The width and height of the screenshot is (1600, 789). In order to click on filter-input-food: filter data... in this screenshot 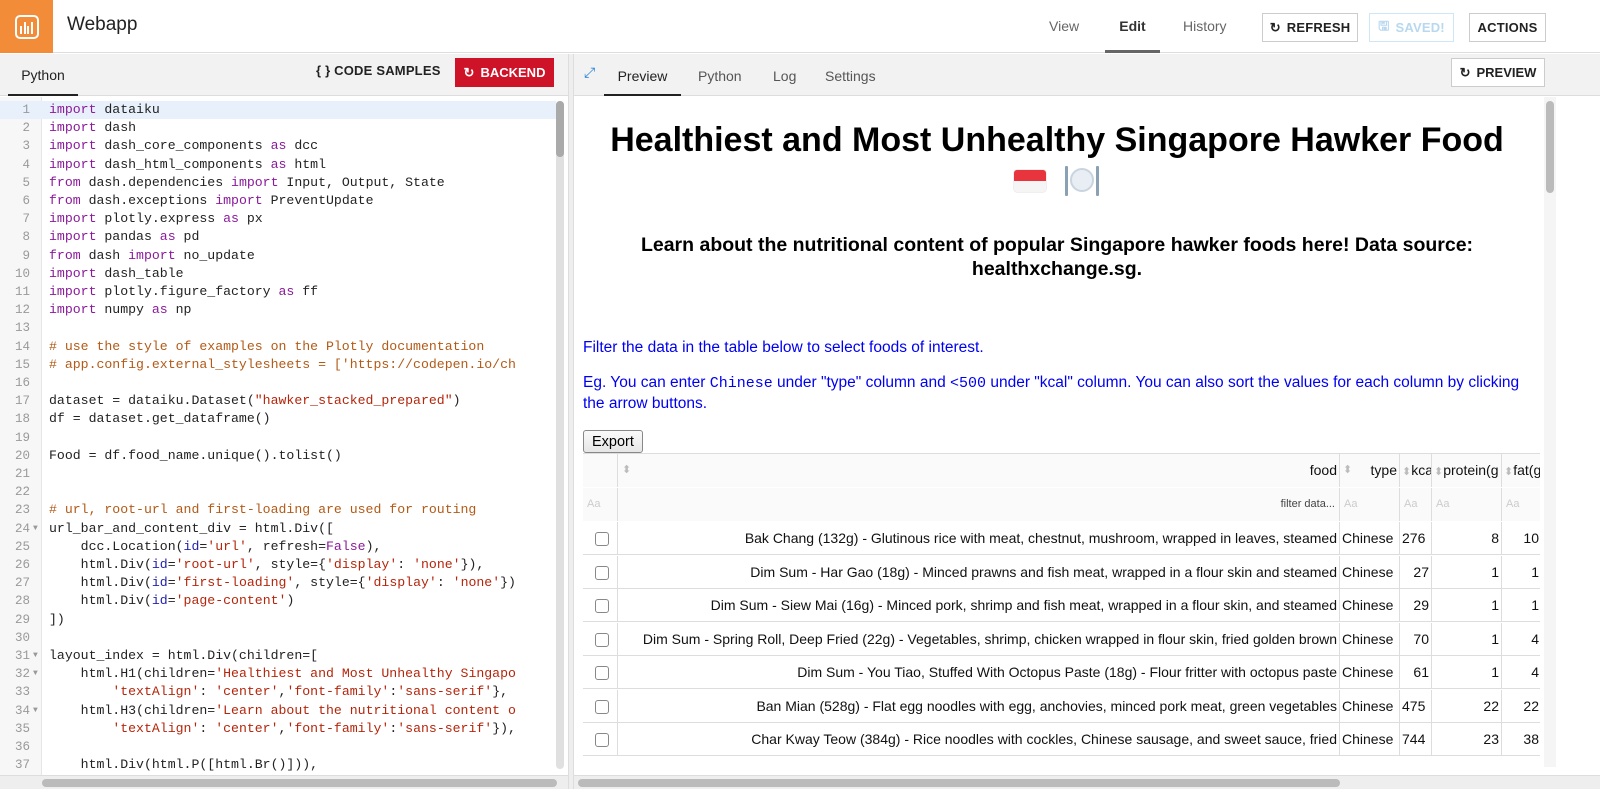, I will do `click(979, 504)`.